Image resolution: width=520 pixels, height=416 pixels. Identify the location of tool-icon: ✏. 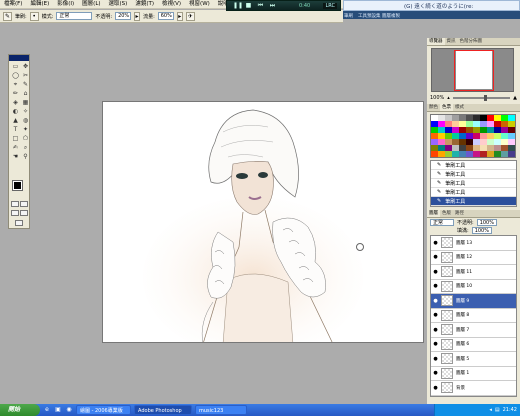
(15, 94).